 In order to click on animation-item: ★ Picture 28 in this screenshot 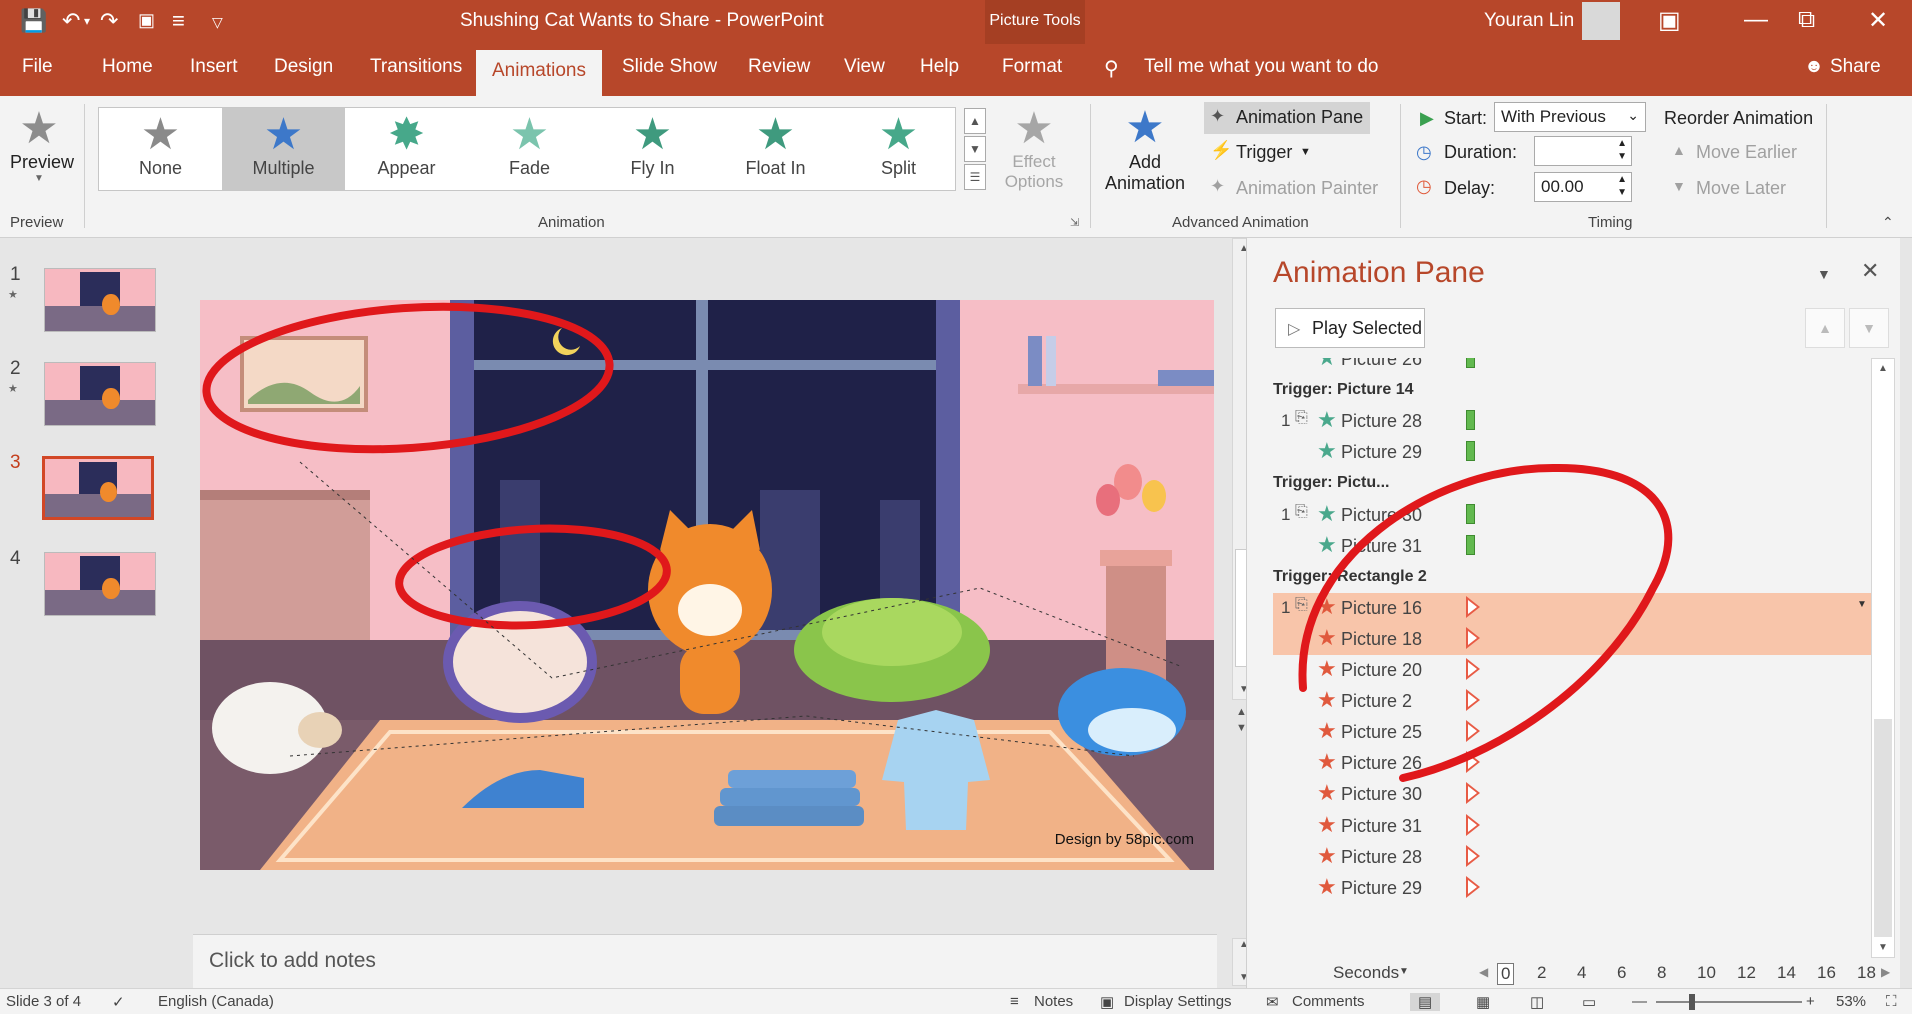, I will do `click(1573, 857)`.